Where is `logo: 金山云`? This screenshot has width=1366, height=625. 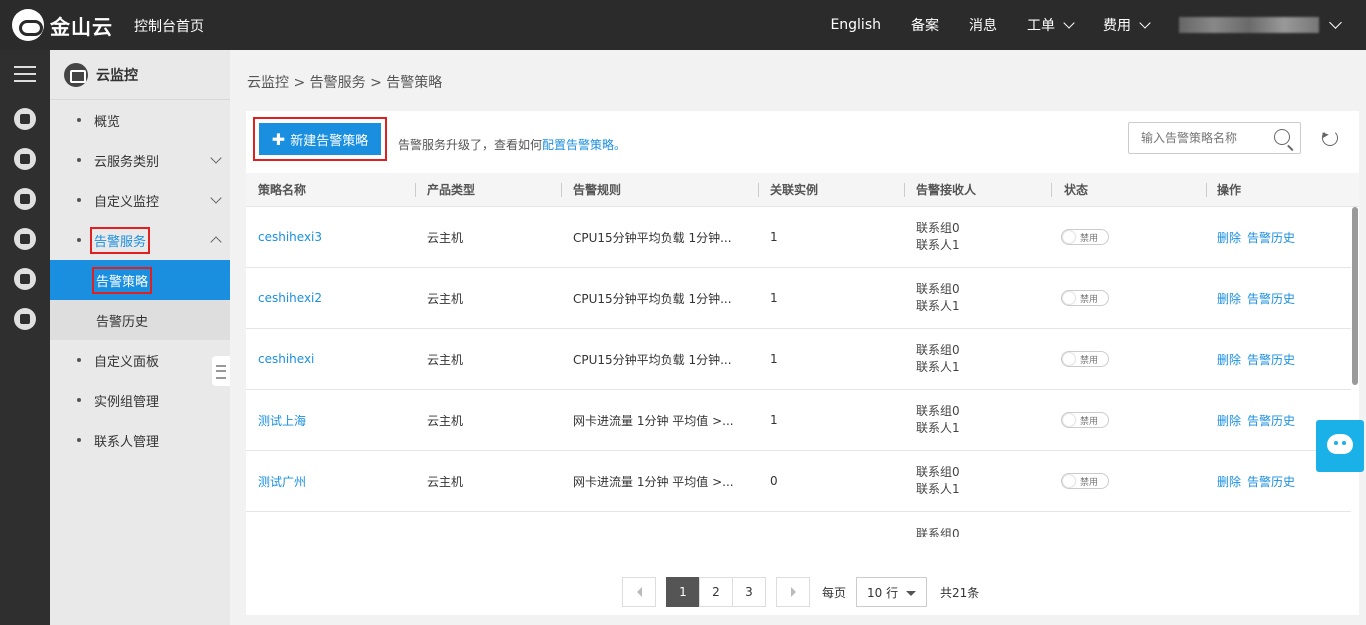
logo: 金山云 is located at coordinates (62, 25).